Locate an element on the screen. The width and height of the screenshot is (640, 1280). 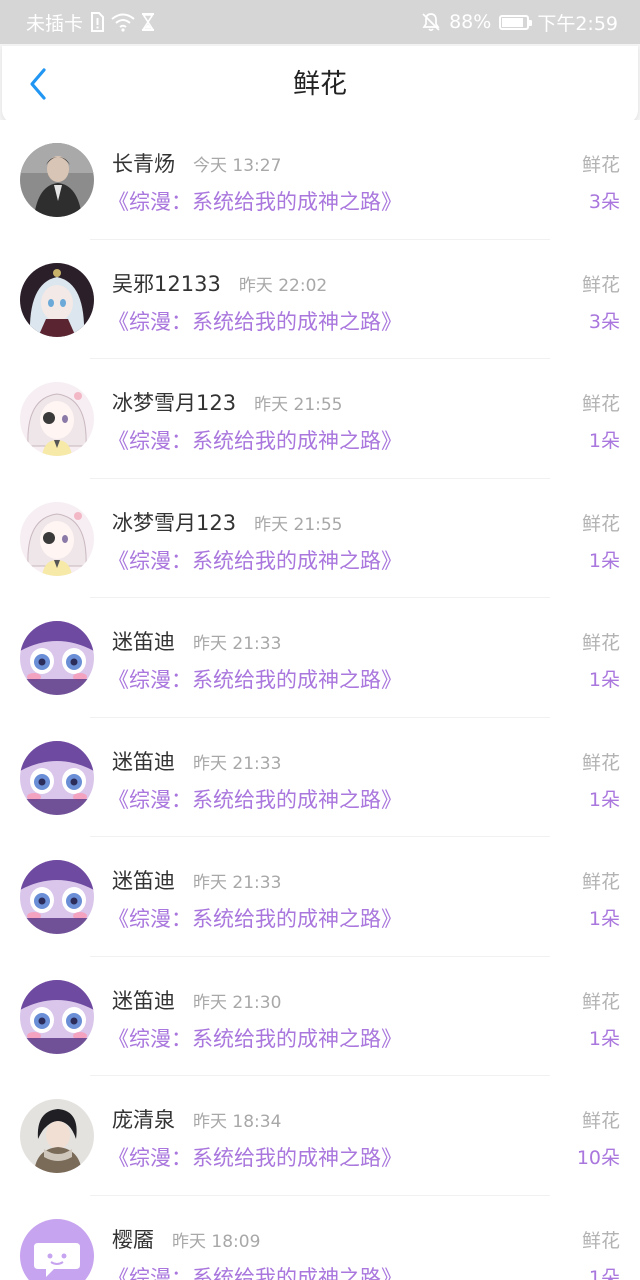
record-time: 昨天 18:09 is located at coordinates (216, 1241).